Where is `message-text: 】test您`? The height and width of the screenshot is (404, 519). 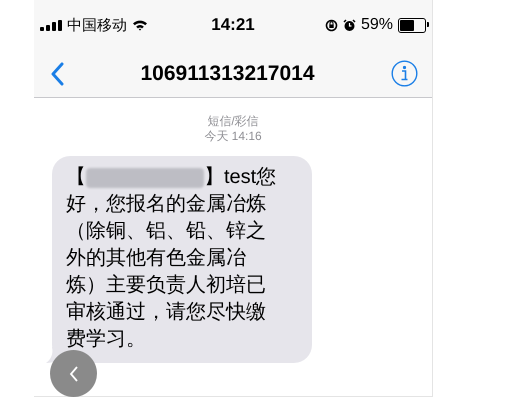 message-text: 】test您 is located at coordinates (240, 177).